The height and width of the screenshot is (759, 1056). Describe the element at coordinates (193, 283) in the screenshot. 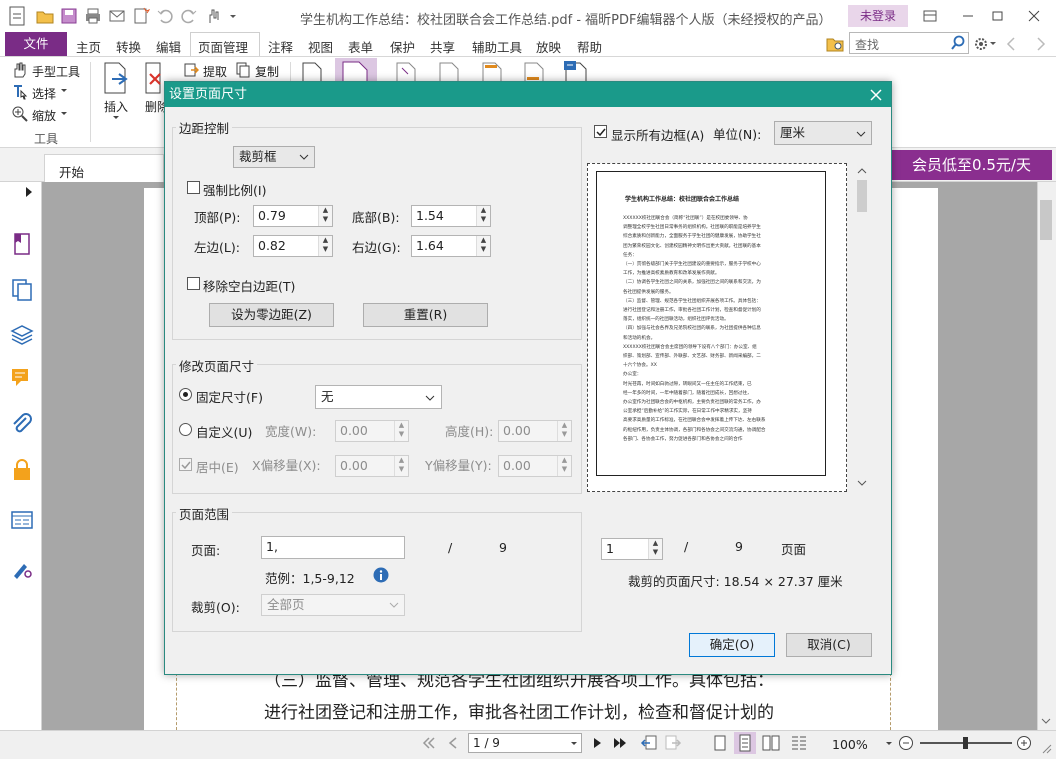

I see `remove-white-checkbox` at that location.